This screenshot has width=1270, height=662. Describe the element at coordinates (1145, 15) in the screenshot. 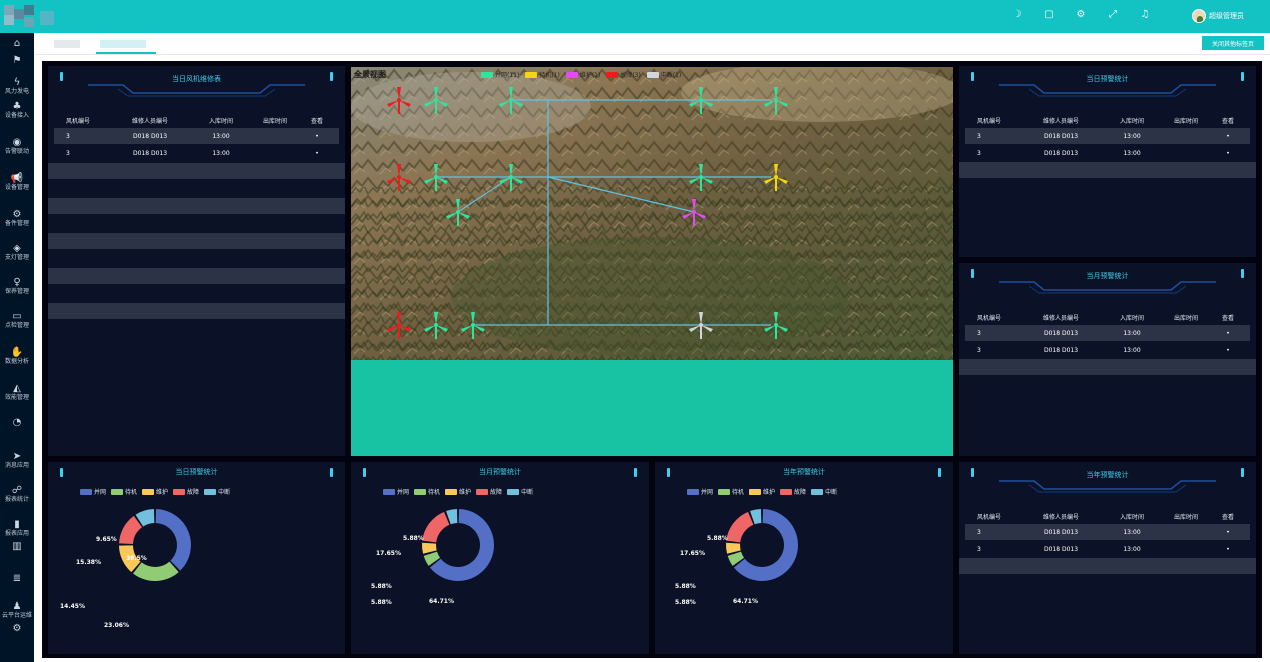

I see `bell-icon: ♫` at that location.